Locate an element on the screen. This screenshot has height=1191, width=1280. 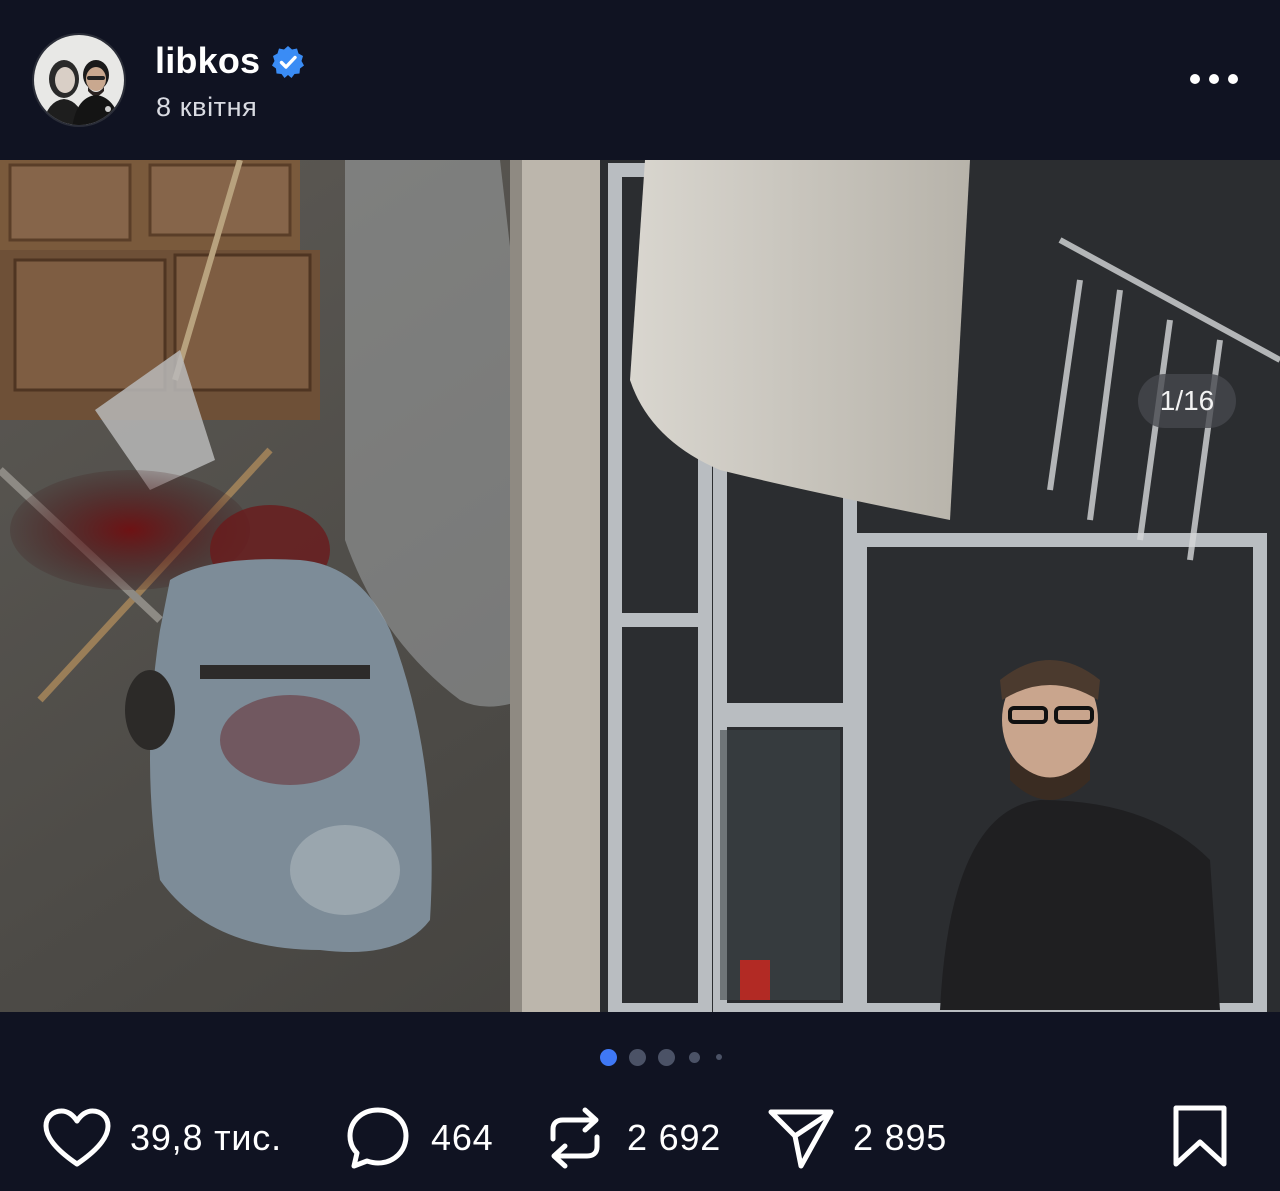
post-header: libkos 8 квітня is located at coordinates (640, 80).